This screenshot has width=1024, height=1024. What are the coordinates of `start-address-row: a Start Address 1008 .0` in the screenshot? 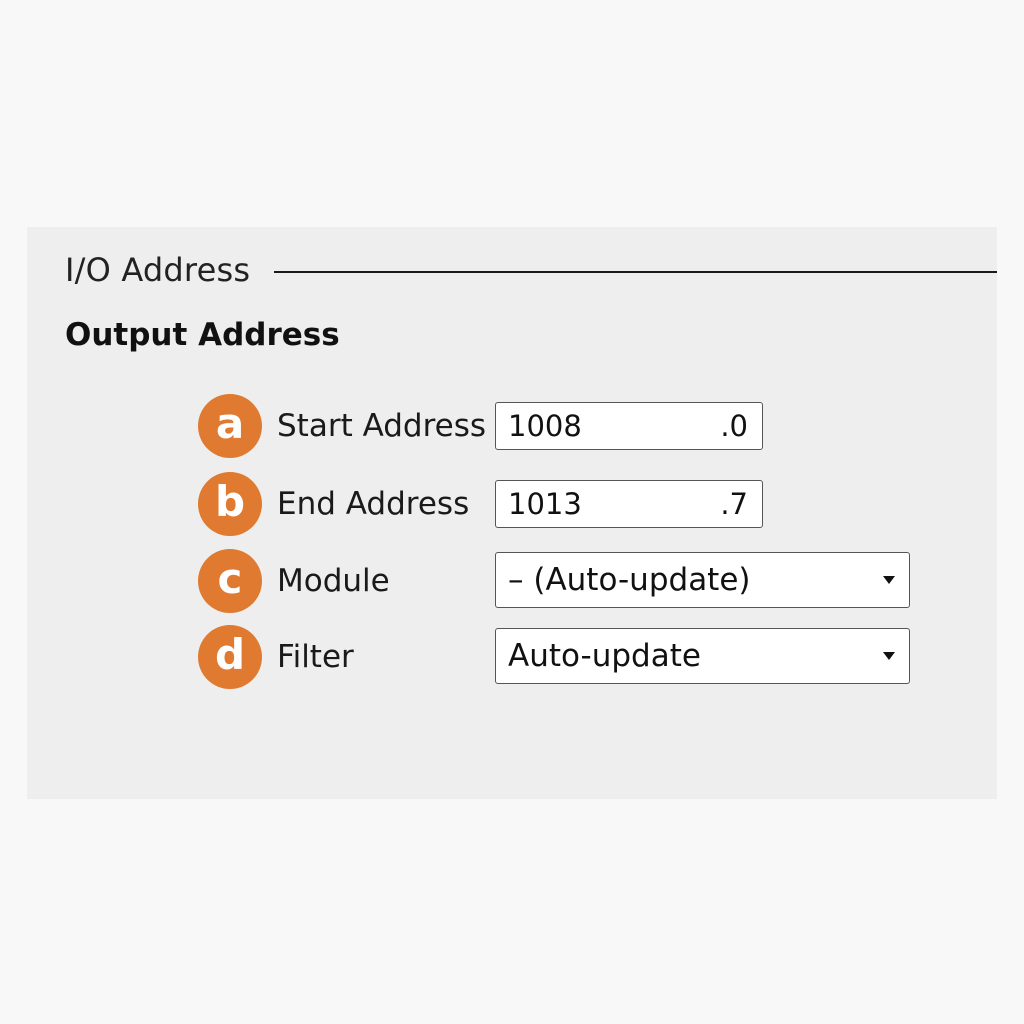 It's located at (568, 426).